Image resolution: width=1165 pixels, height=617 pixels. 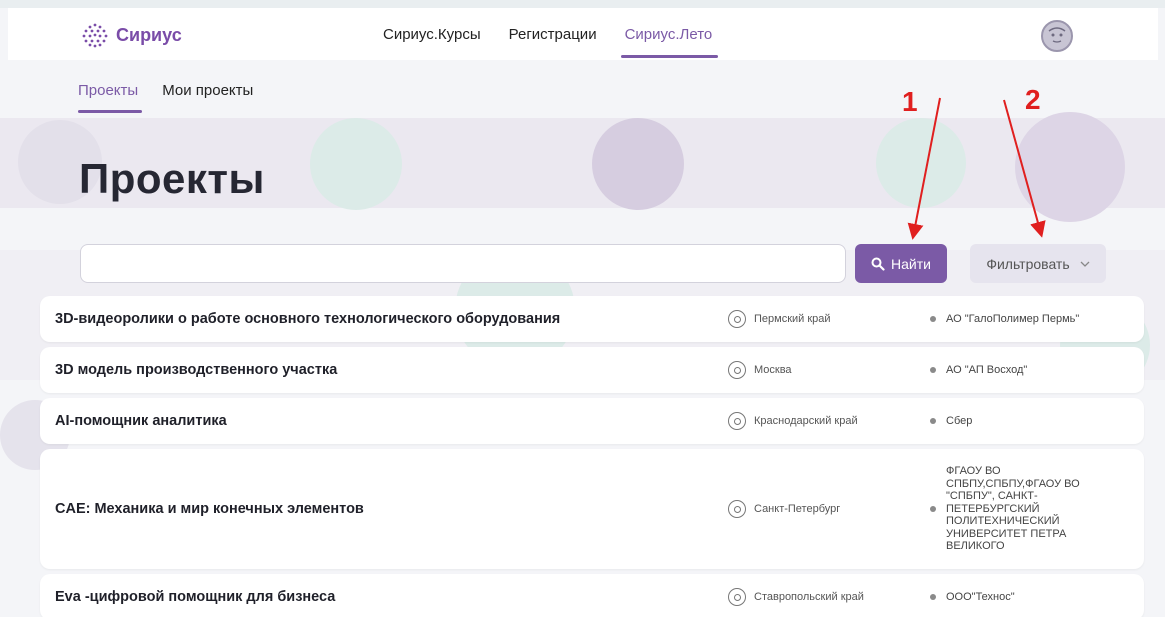 I want to click on location-text: Санкт-Петербург, so click(x=797, y=509).